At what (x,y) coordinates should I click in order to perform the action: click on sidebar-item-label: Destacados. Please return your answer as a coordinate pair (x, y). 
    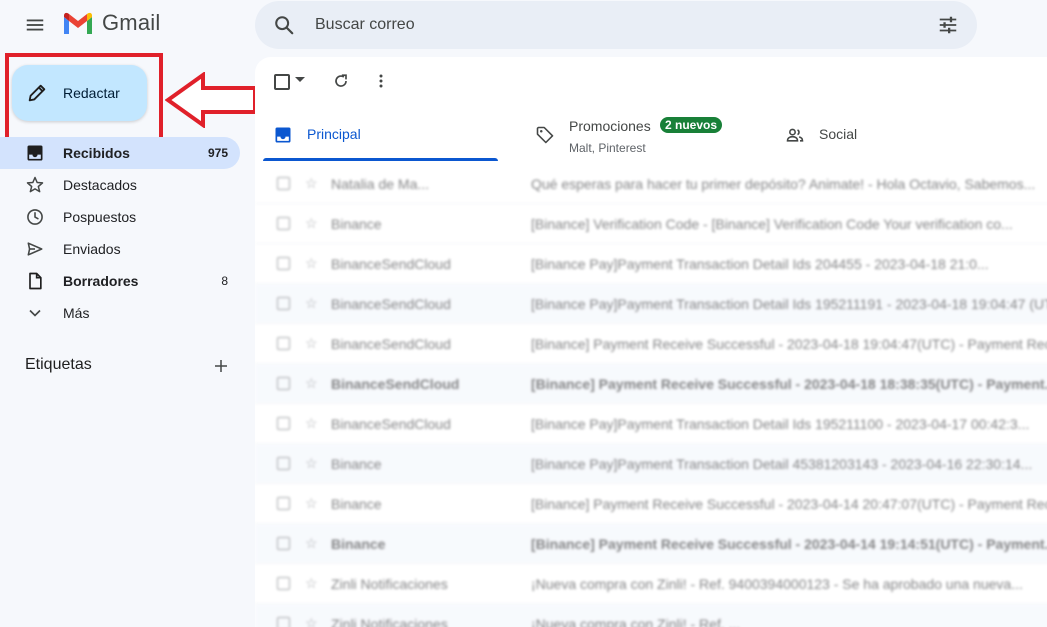
    Looking at the image, I should click on (100, 185).